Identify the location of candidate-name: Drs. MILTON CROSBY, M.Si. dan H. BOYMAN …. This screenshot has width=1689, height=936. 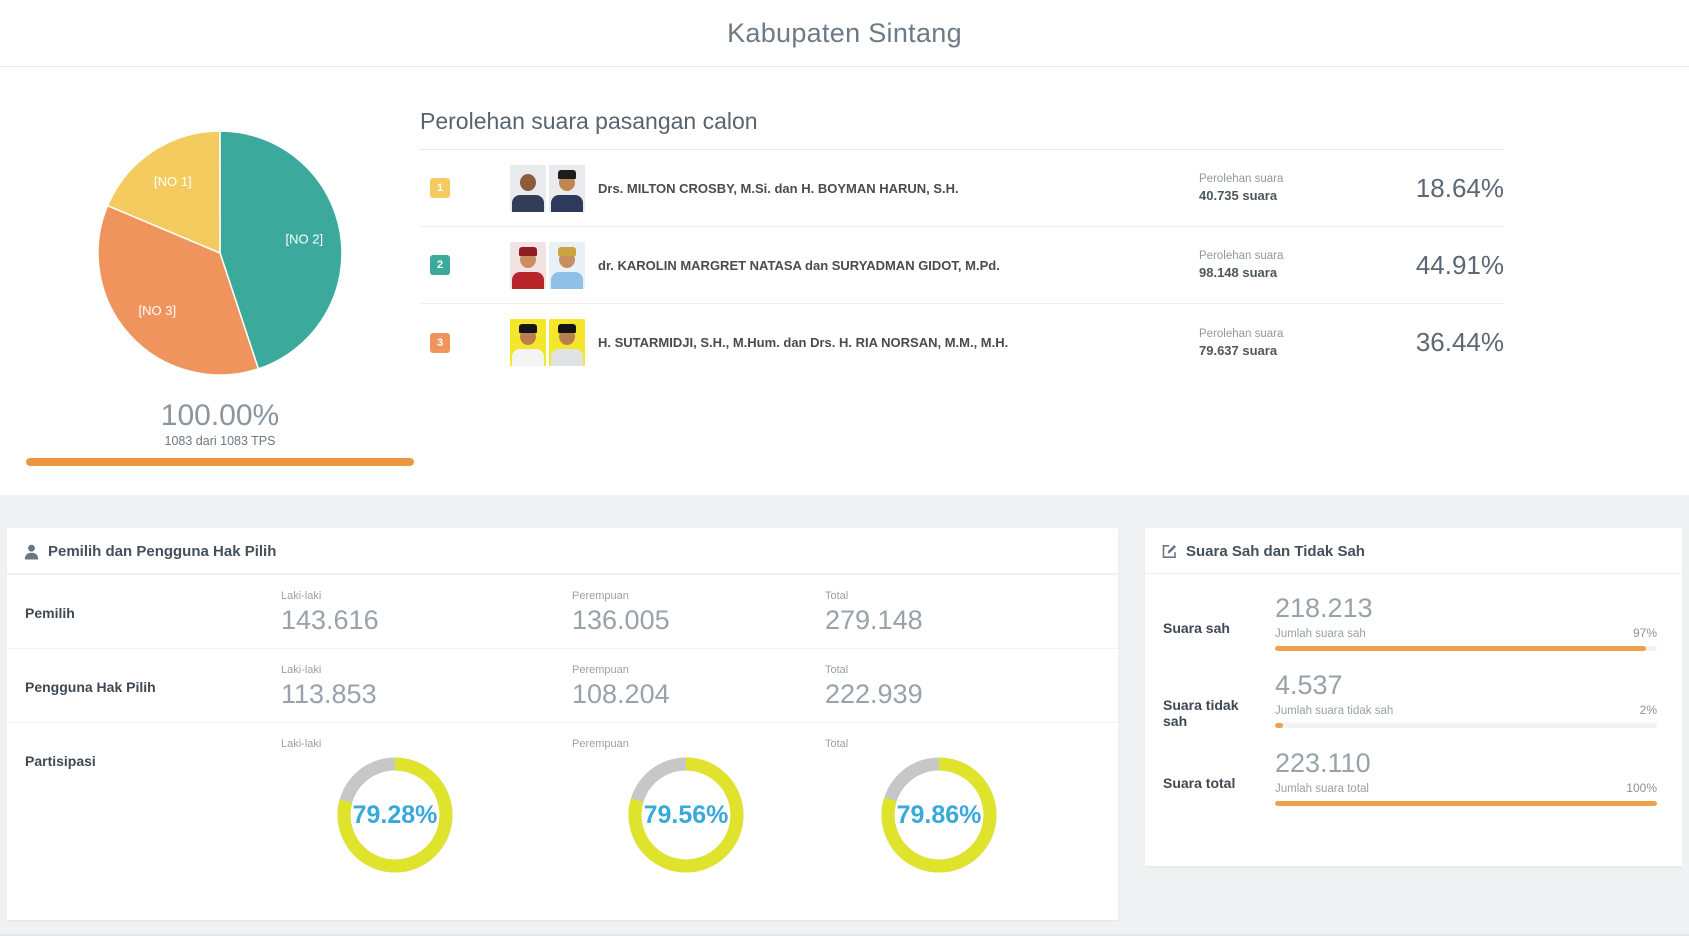
(778, 188).